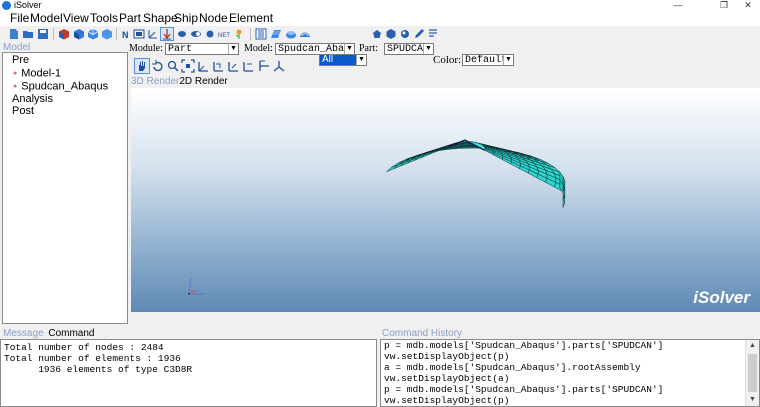  What do you see at coordinates (249, 66) in the screenshot?
I see `view-bottom-icon` at bounding box center [249, 66].